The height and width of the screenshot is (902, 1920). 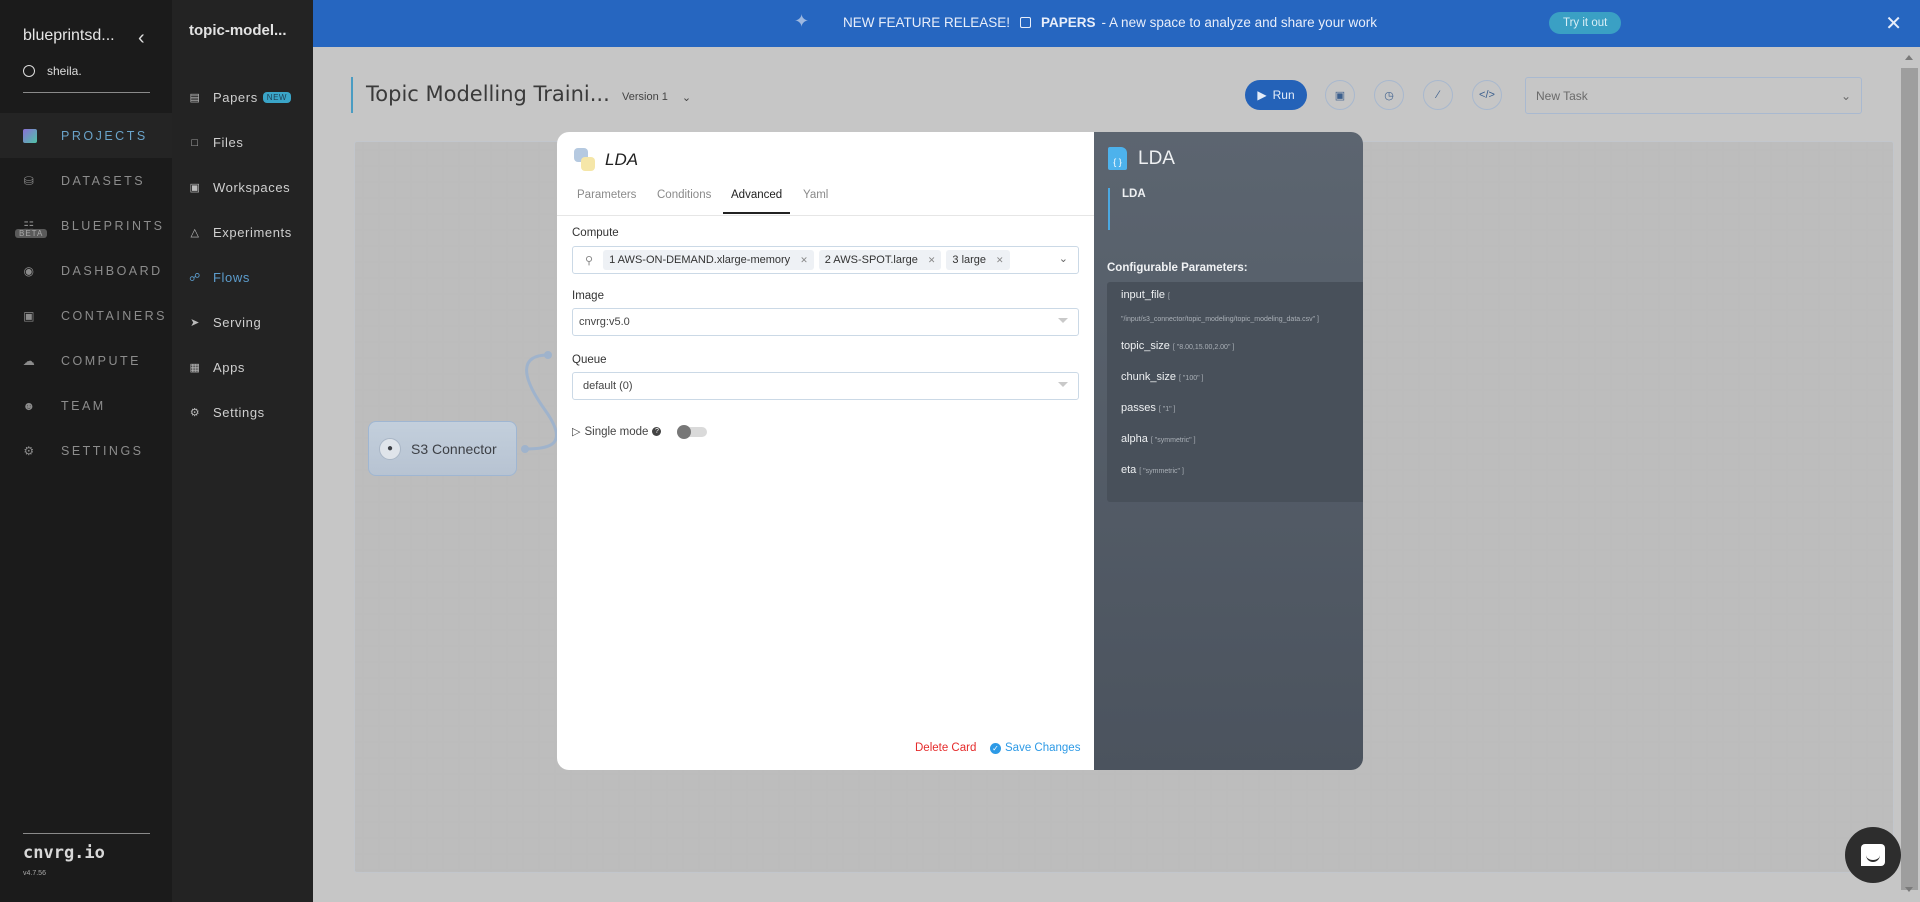 I want to click on code-icon: </>, so click(x=1487, y=95).